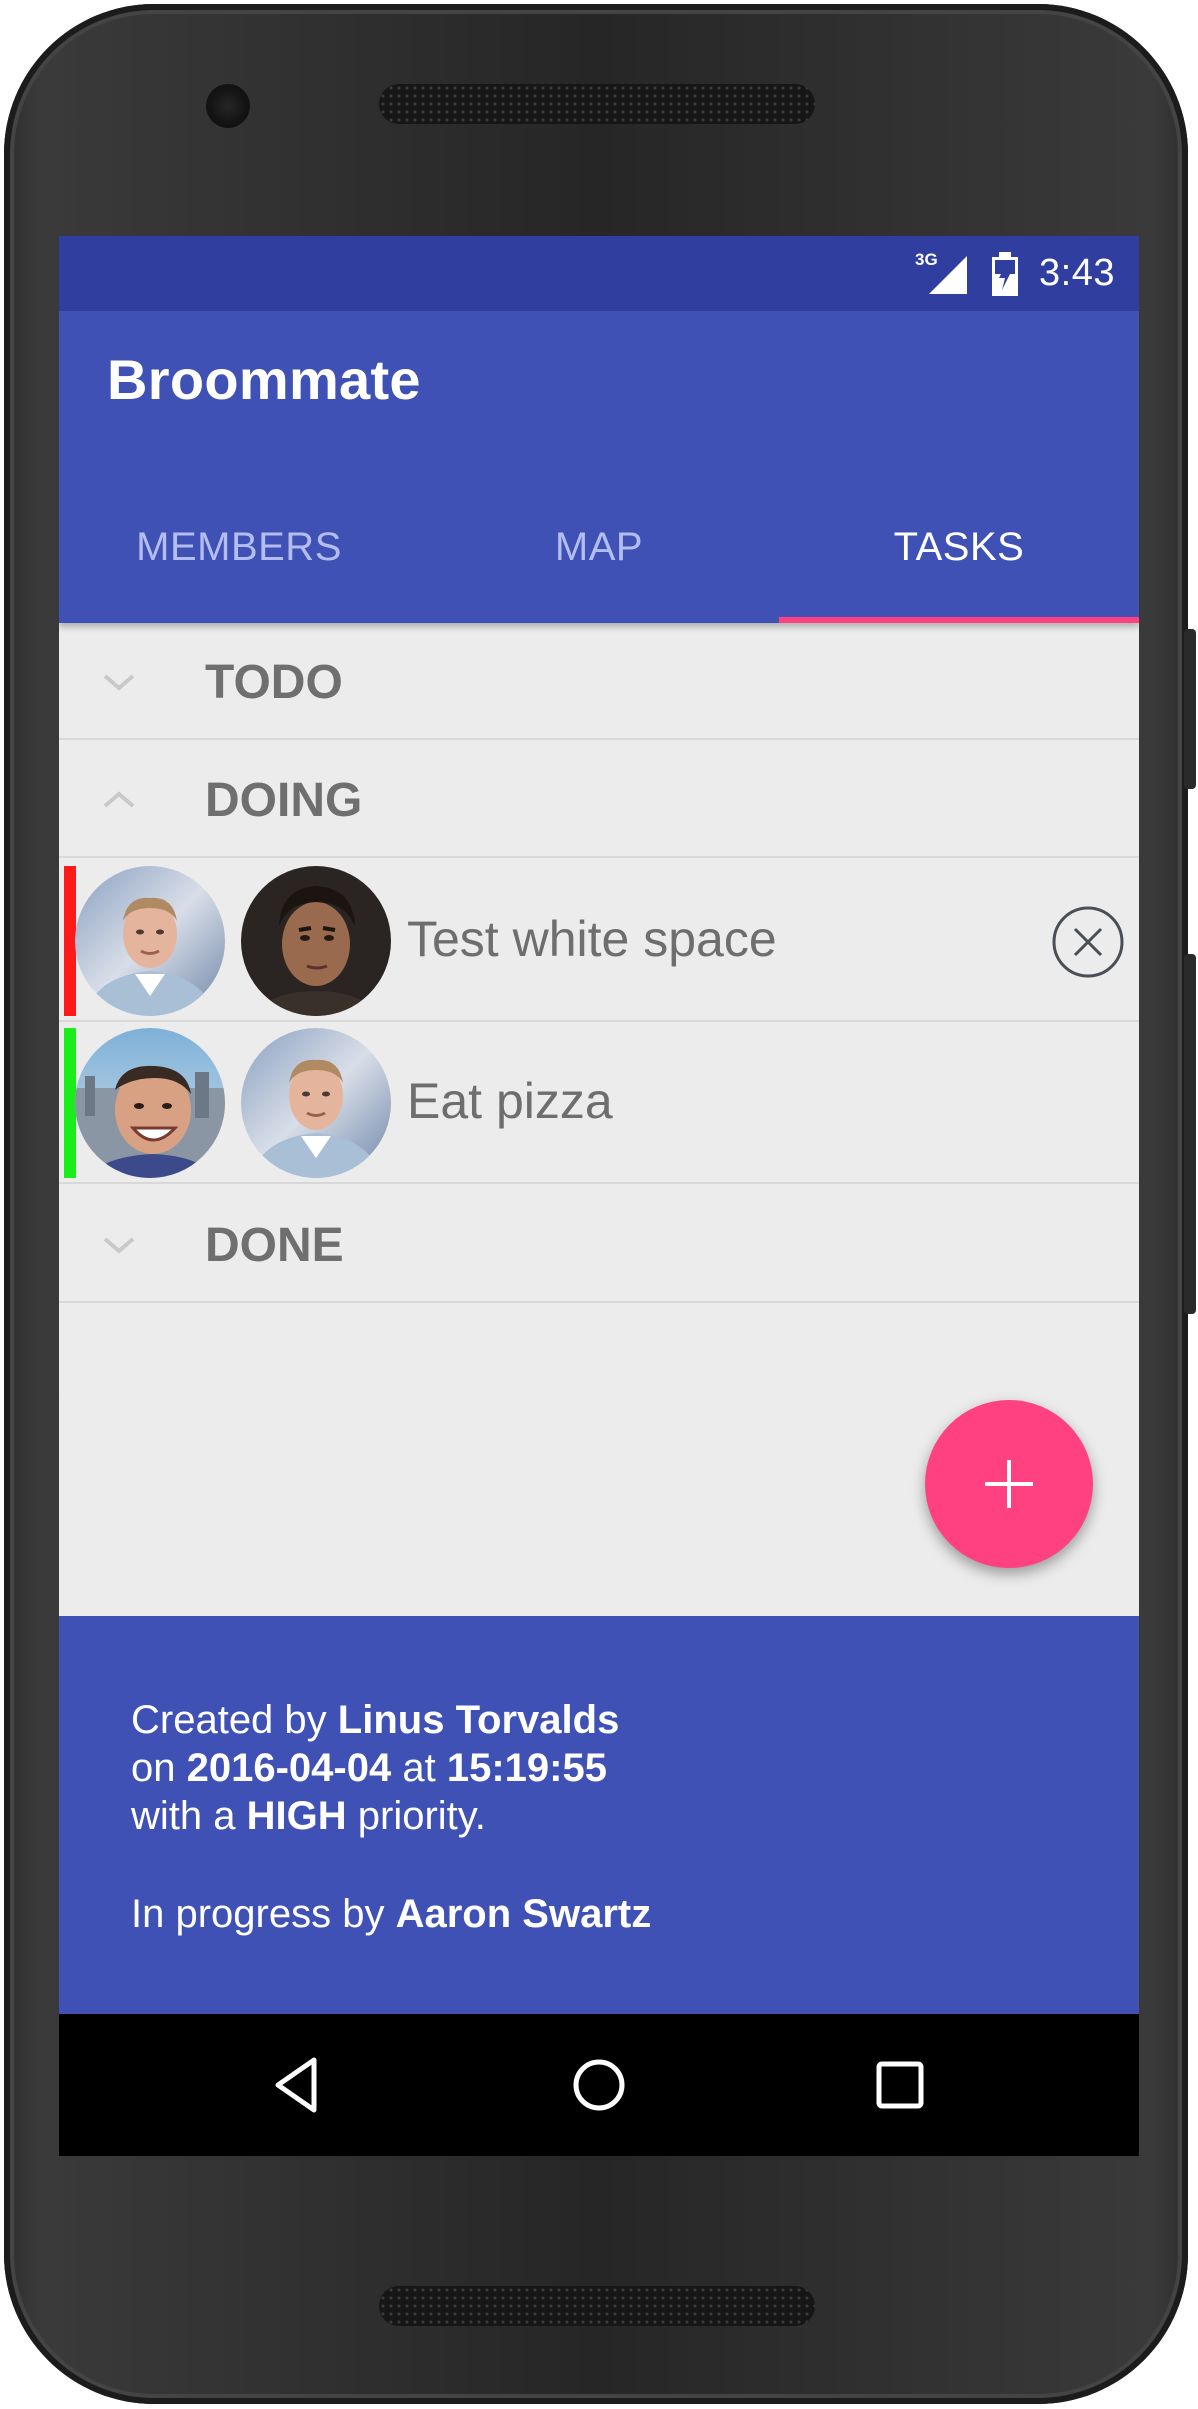  I want to click on with-prefix: with a, so click(183, 1816).